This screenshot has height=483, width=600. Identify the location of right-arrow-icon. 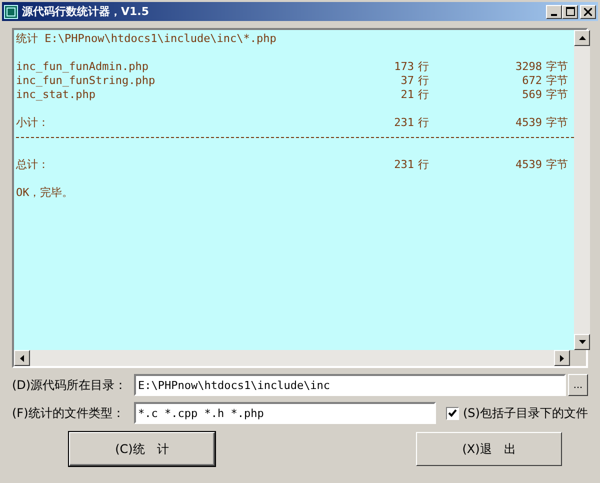
(562, 358).